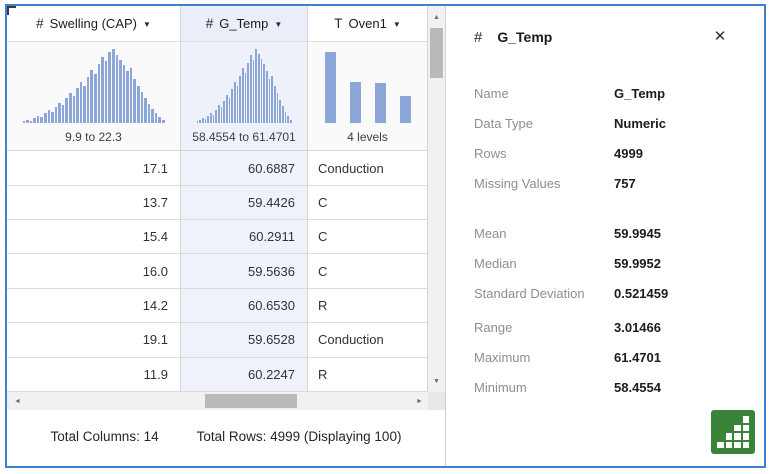 The image size is (772, 474). What do you see at coordinates (637, 233) in the screenshot?
I see `stat-value: 59.9945` at bounding box center [637, 233].